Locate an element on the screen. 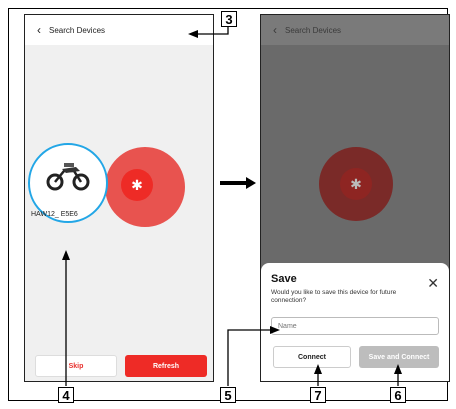 Image resolution: width=456 pixels, height=409 pixels. save-and-connect-button: Save and Connect is located at coordinates (399, 357).